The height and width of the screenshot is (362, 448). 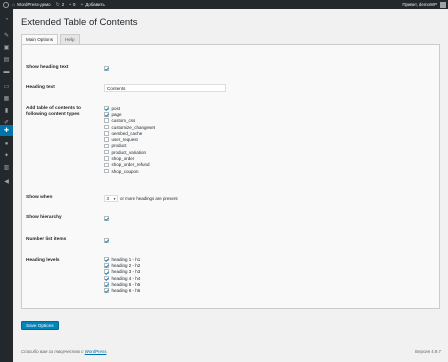 I want to click on option-label: shop_order, so click(x=123, y=159).